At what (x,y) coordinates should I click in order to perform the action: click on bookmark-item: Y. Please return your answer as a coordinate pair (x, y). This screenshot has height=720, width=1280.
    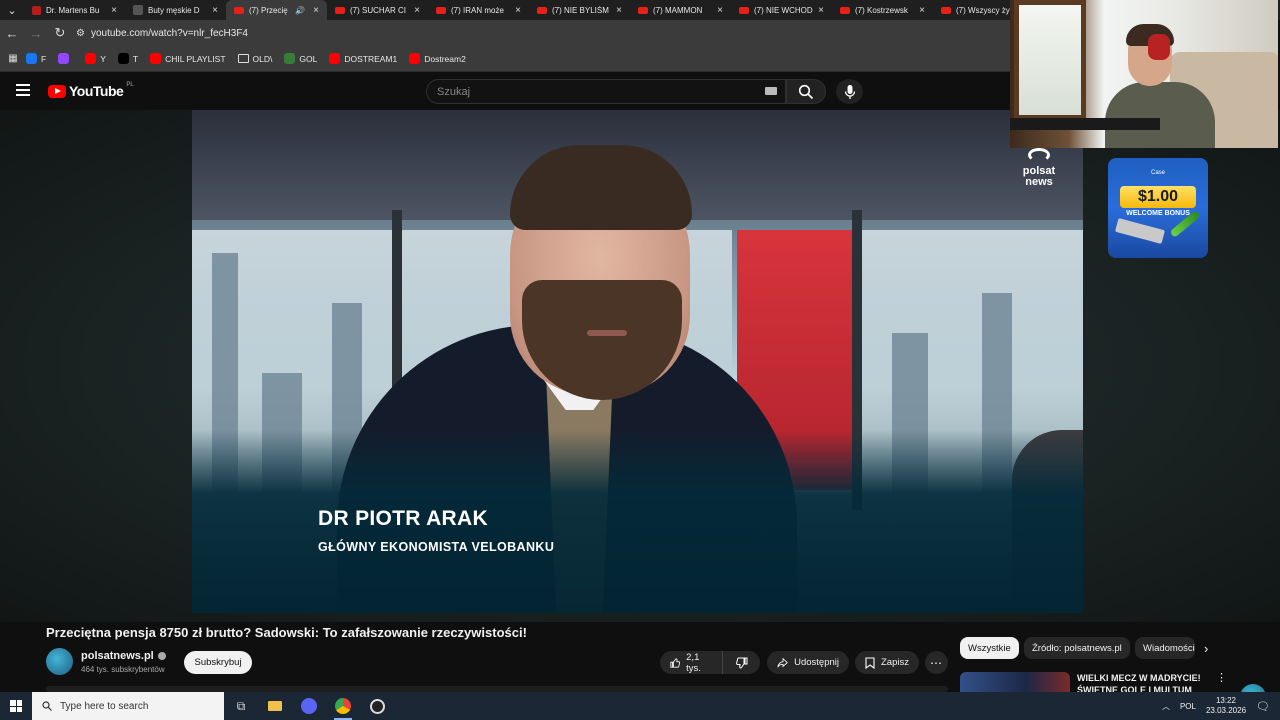
    Looking at the image, I should click on (95, 58).